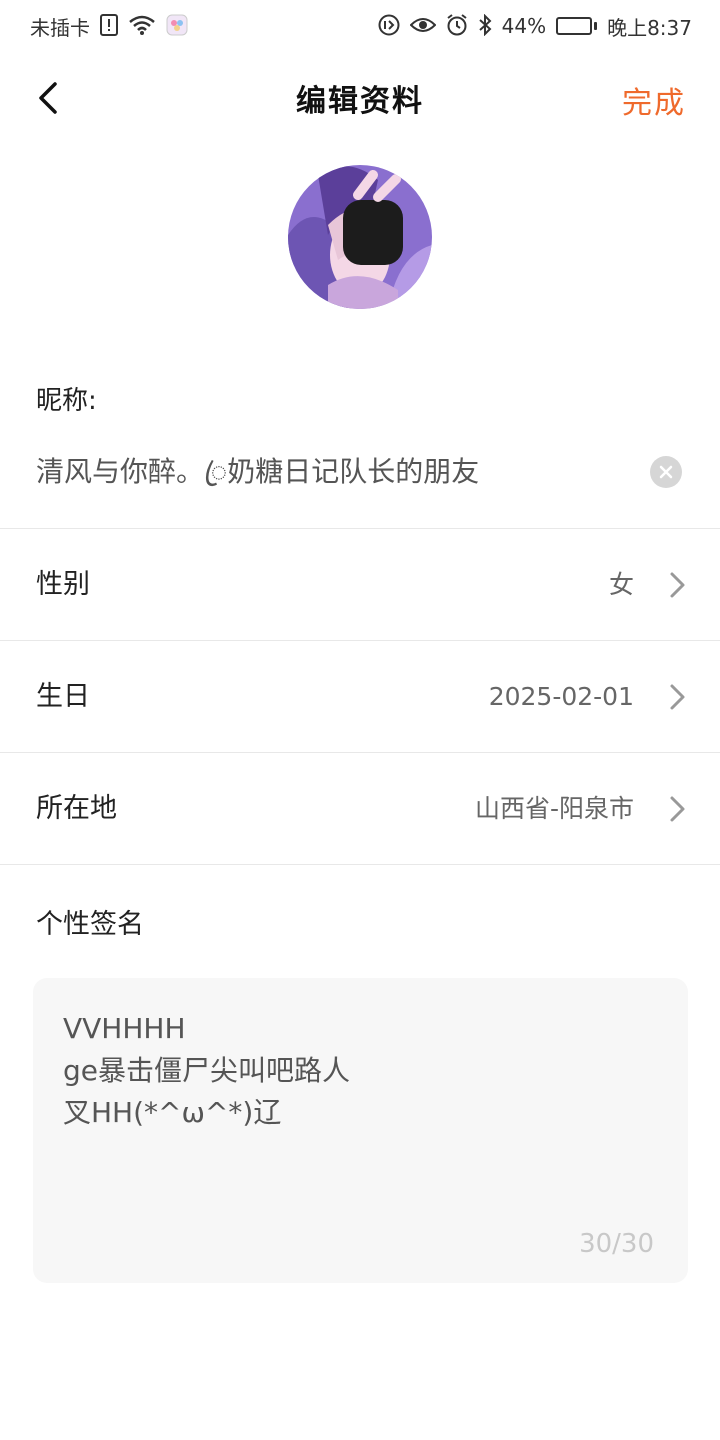 This screenshot has height=1440, width=720. Describe the element at coordinates (63, 696) in the screenshot. I see `birthday-label: 生日` at that location.